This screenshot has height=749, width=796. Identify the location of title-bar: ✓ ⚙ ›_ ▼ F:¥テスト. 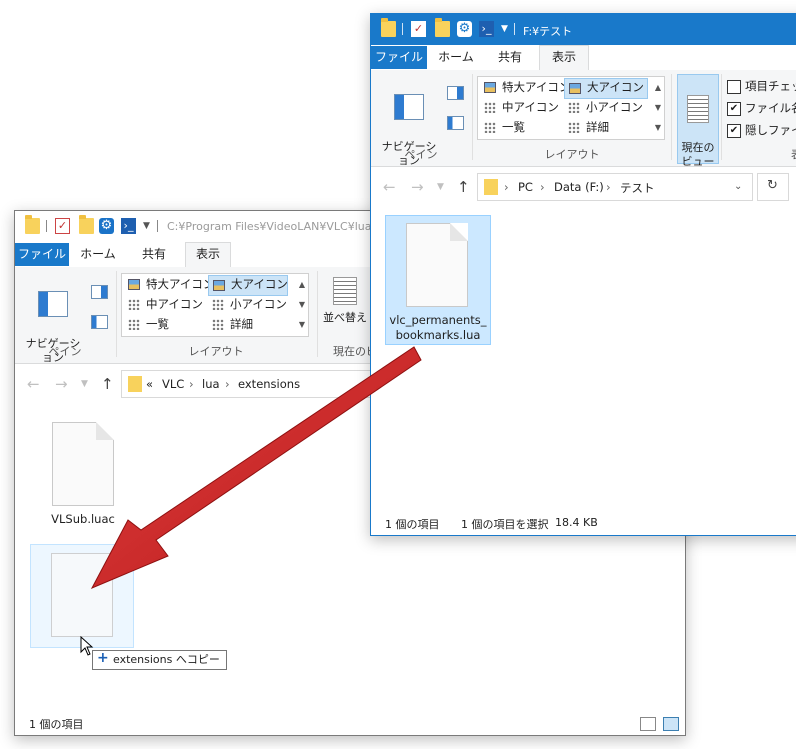
(583, 29).